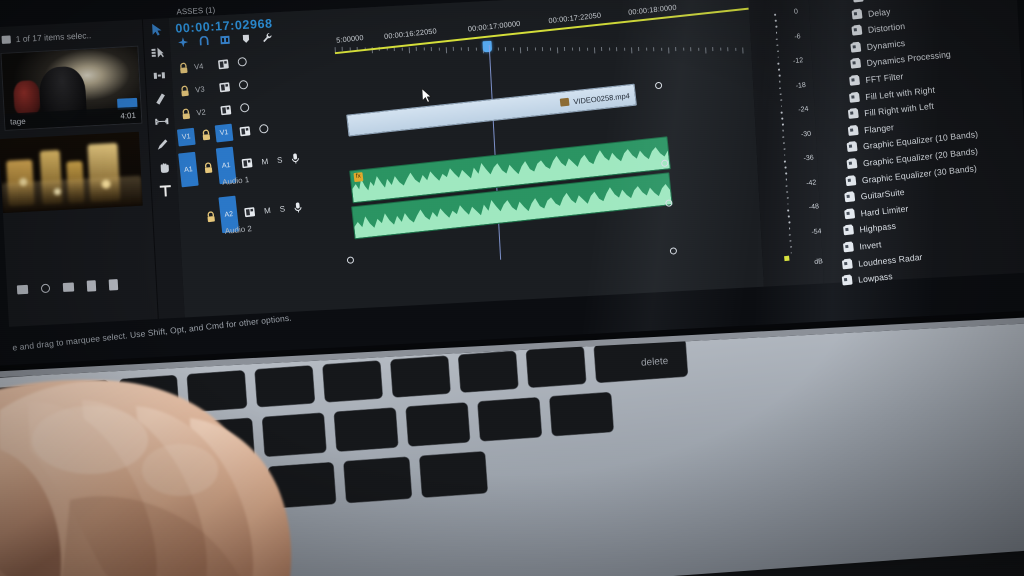 This screenshot has height=576, width=1024. I want to click on list-view-icon, so click(22, 289).